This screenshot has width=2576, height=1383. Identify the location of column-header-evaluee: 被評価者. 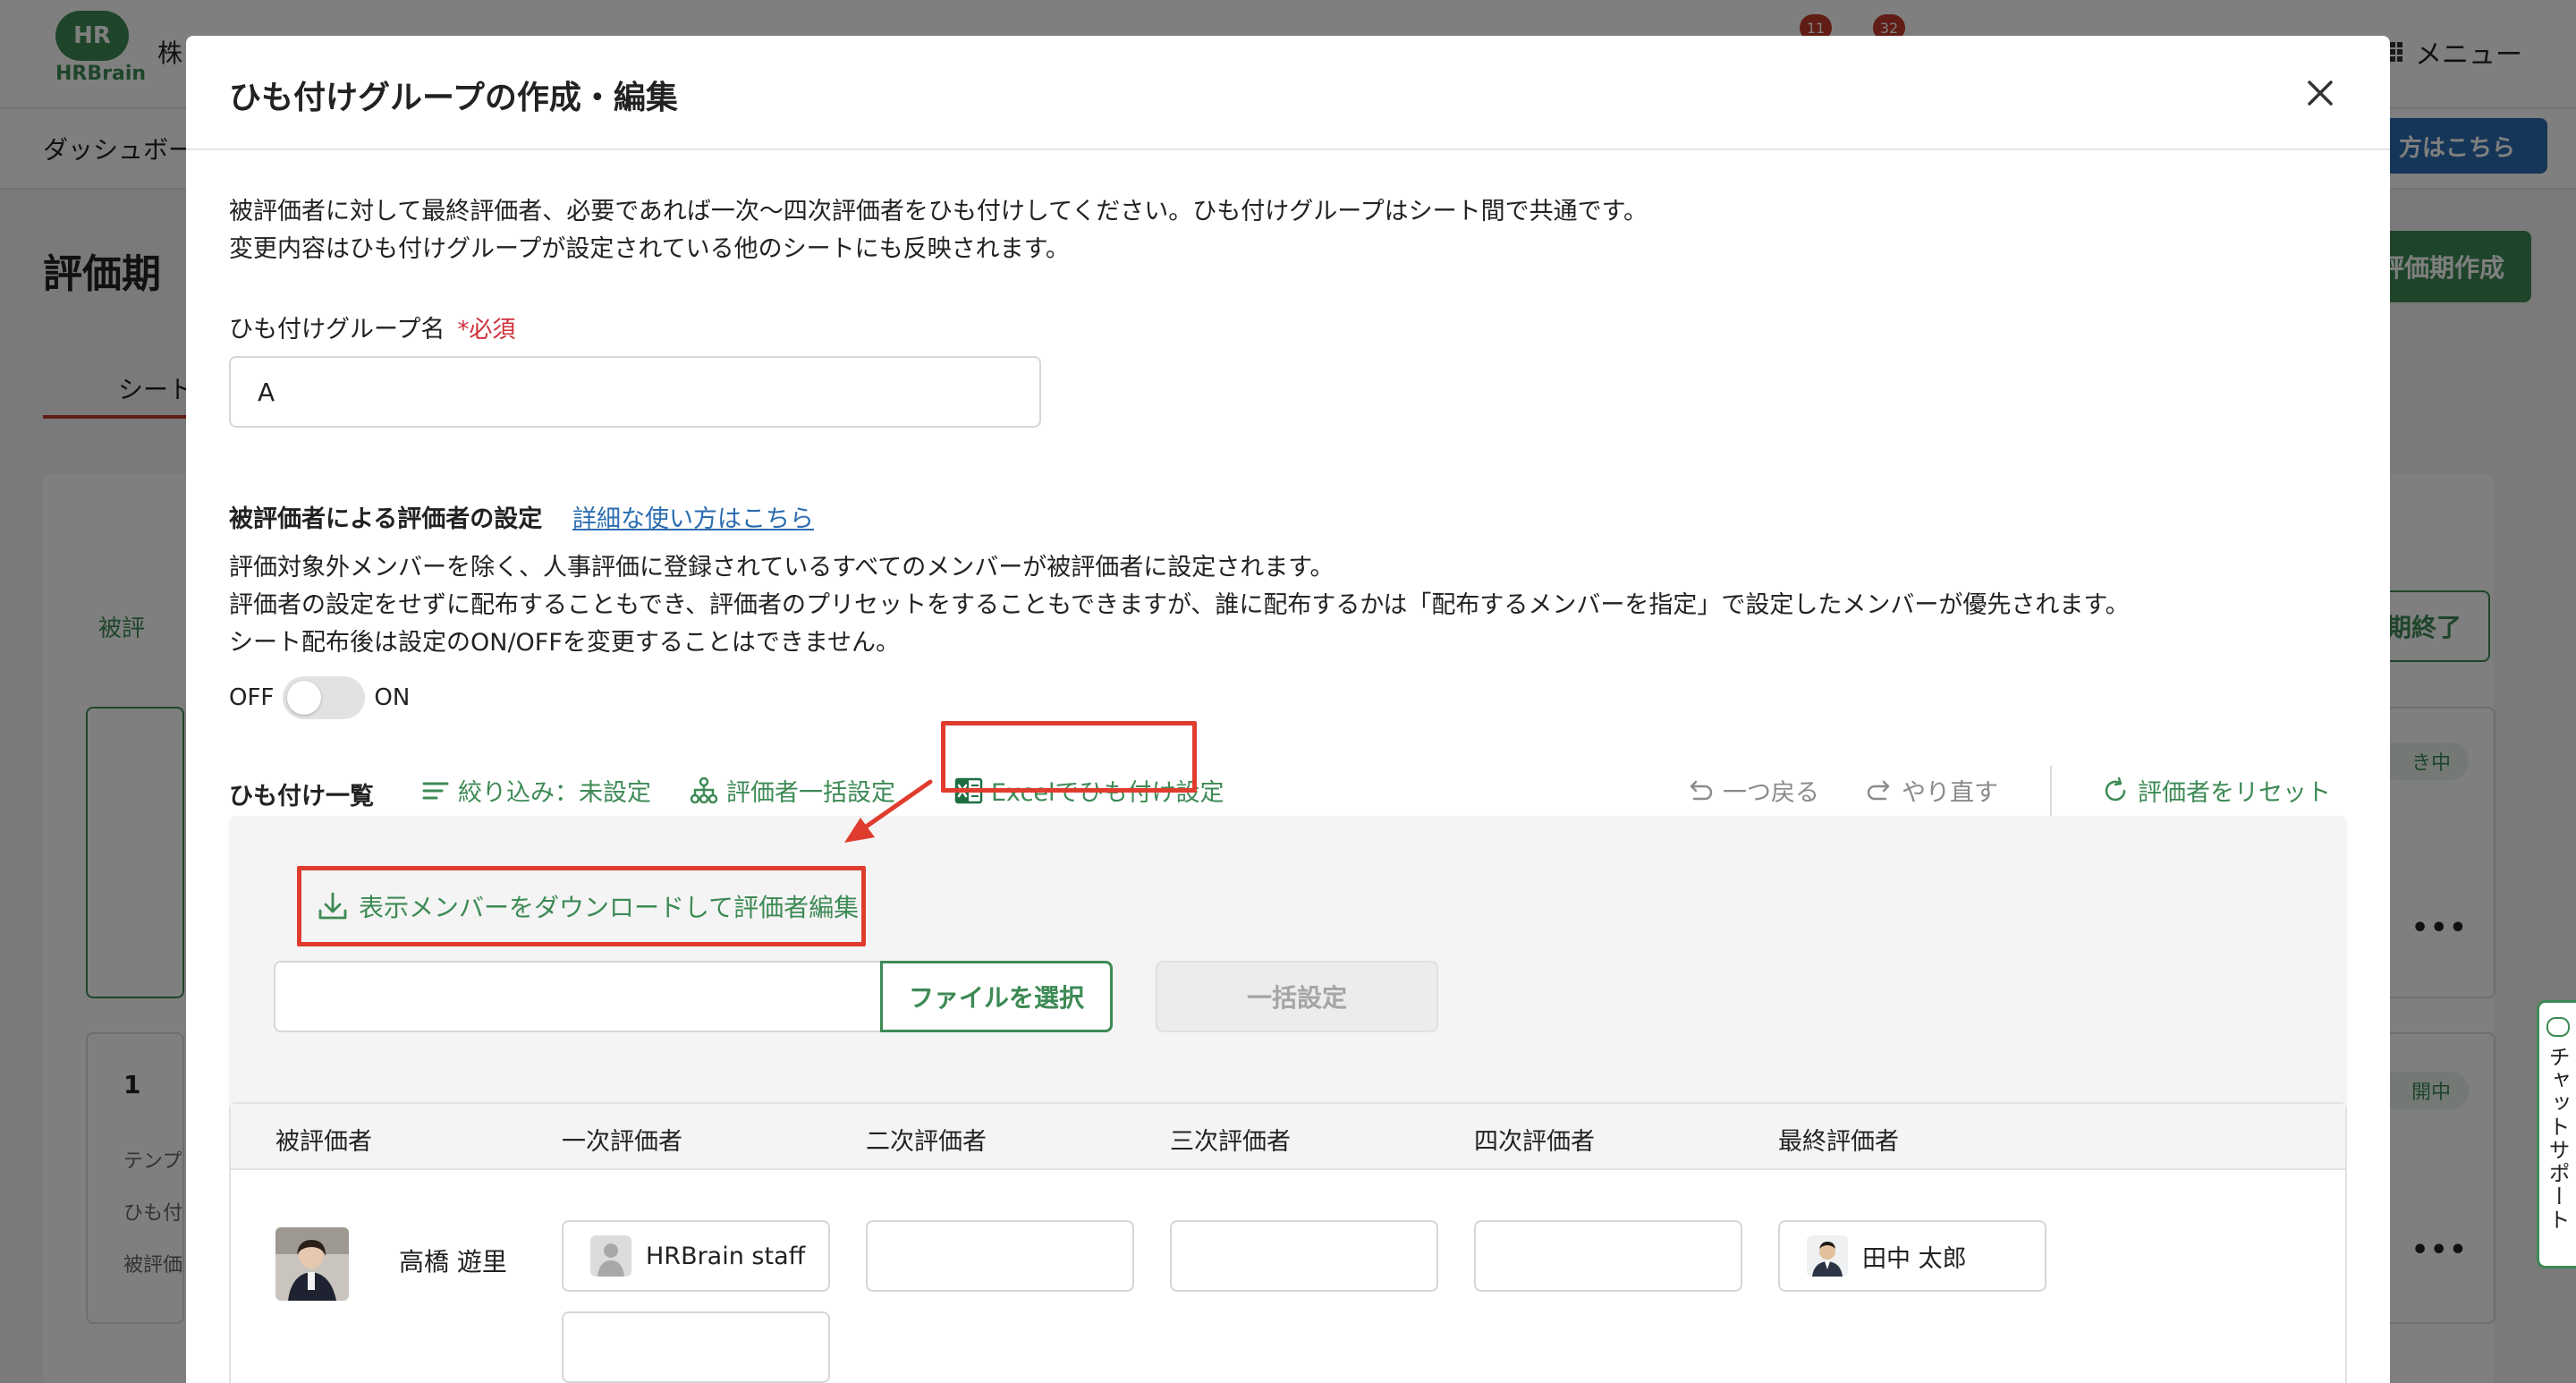
(323, 1142).